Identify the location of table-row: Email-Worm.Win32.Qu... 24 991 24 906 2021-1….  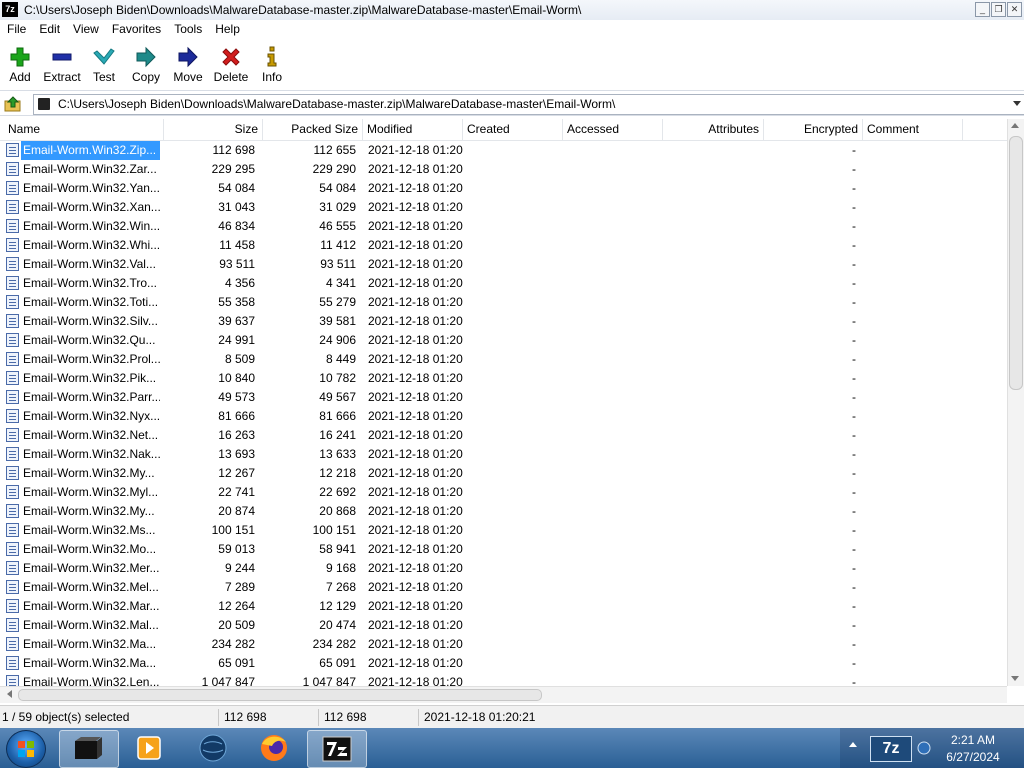
(503, 340).